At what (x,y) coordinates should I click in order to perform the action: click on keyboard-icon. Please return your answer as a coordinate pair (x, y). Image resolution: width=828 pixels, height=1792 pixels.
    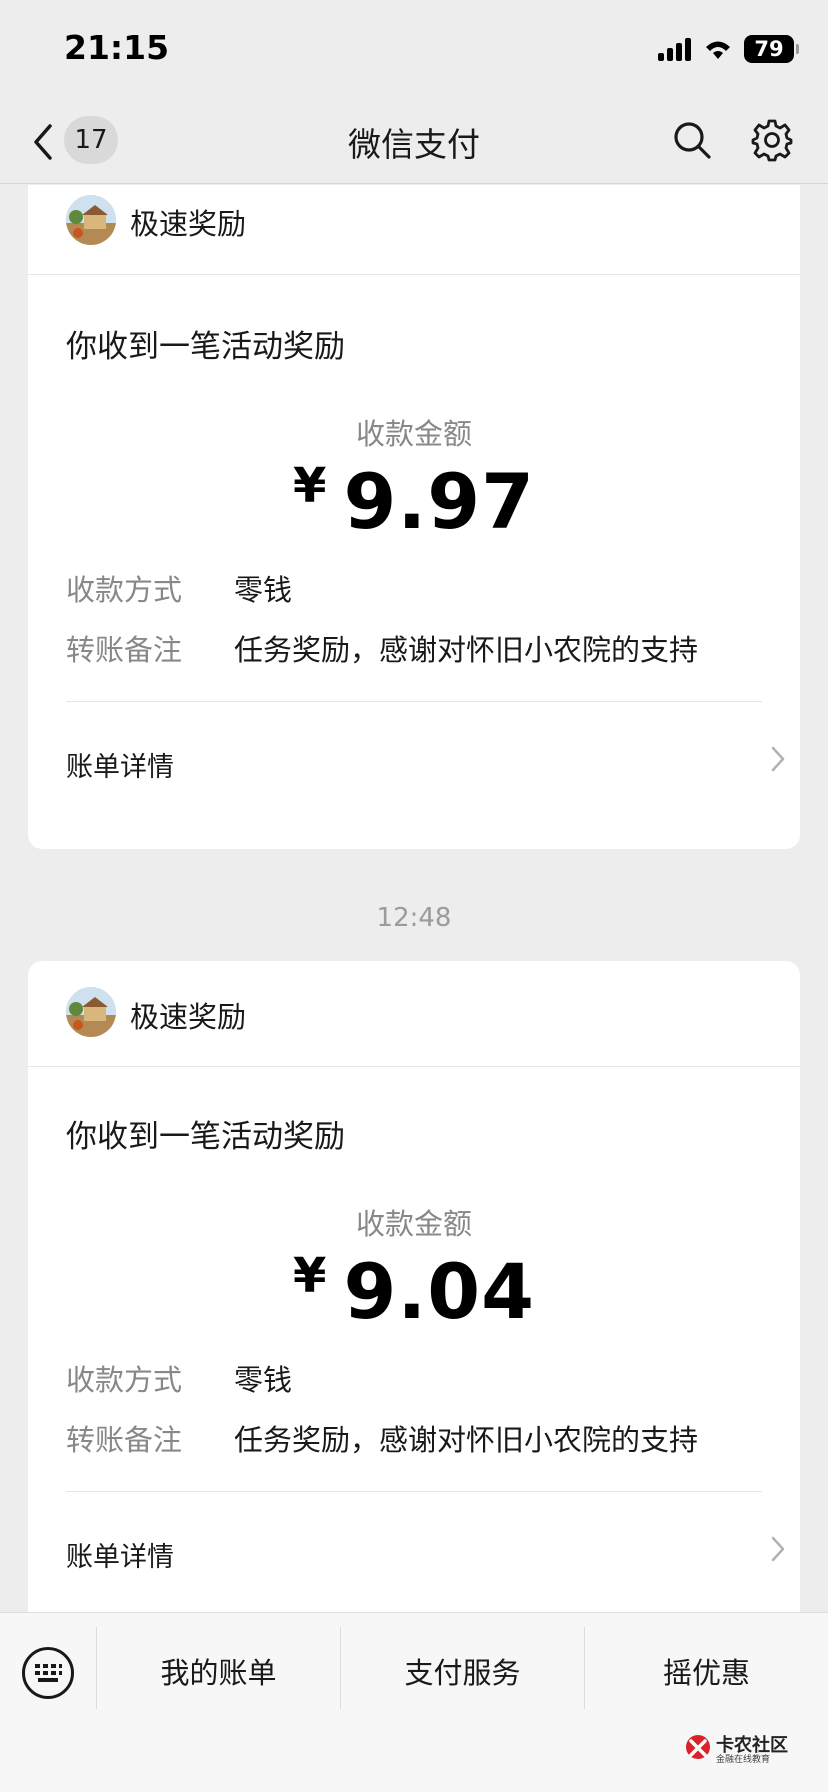
    Looking at the image, I should click on (48, 1673).